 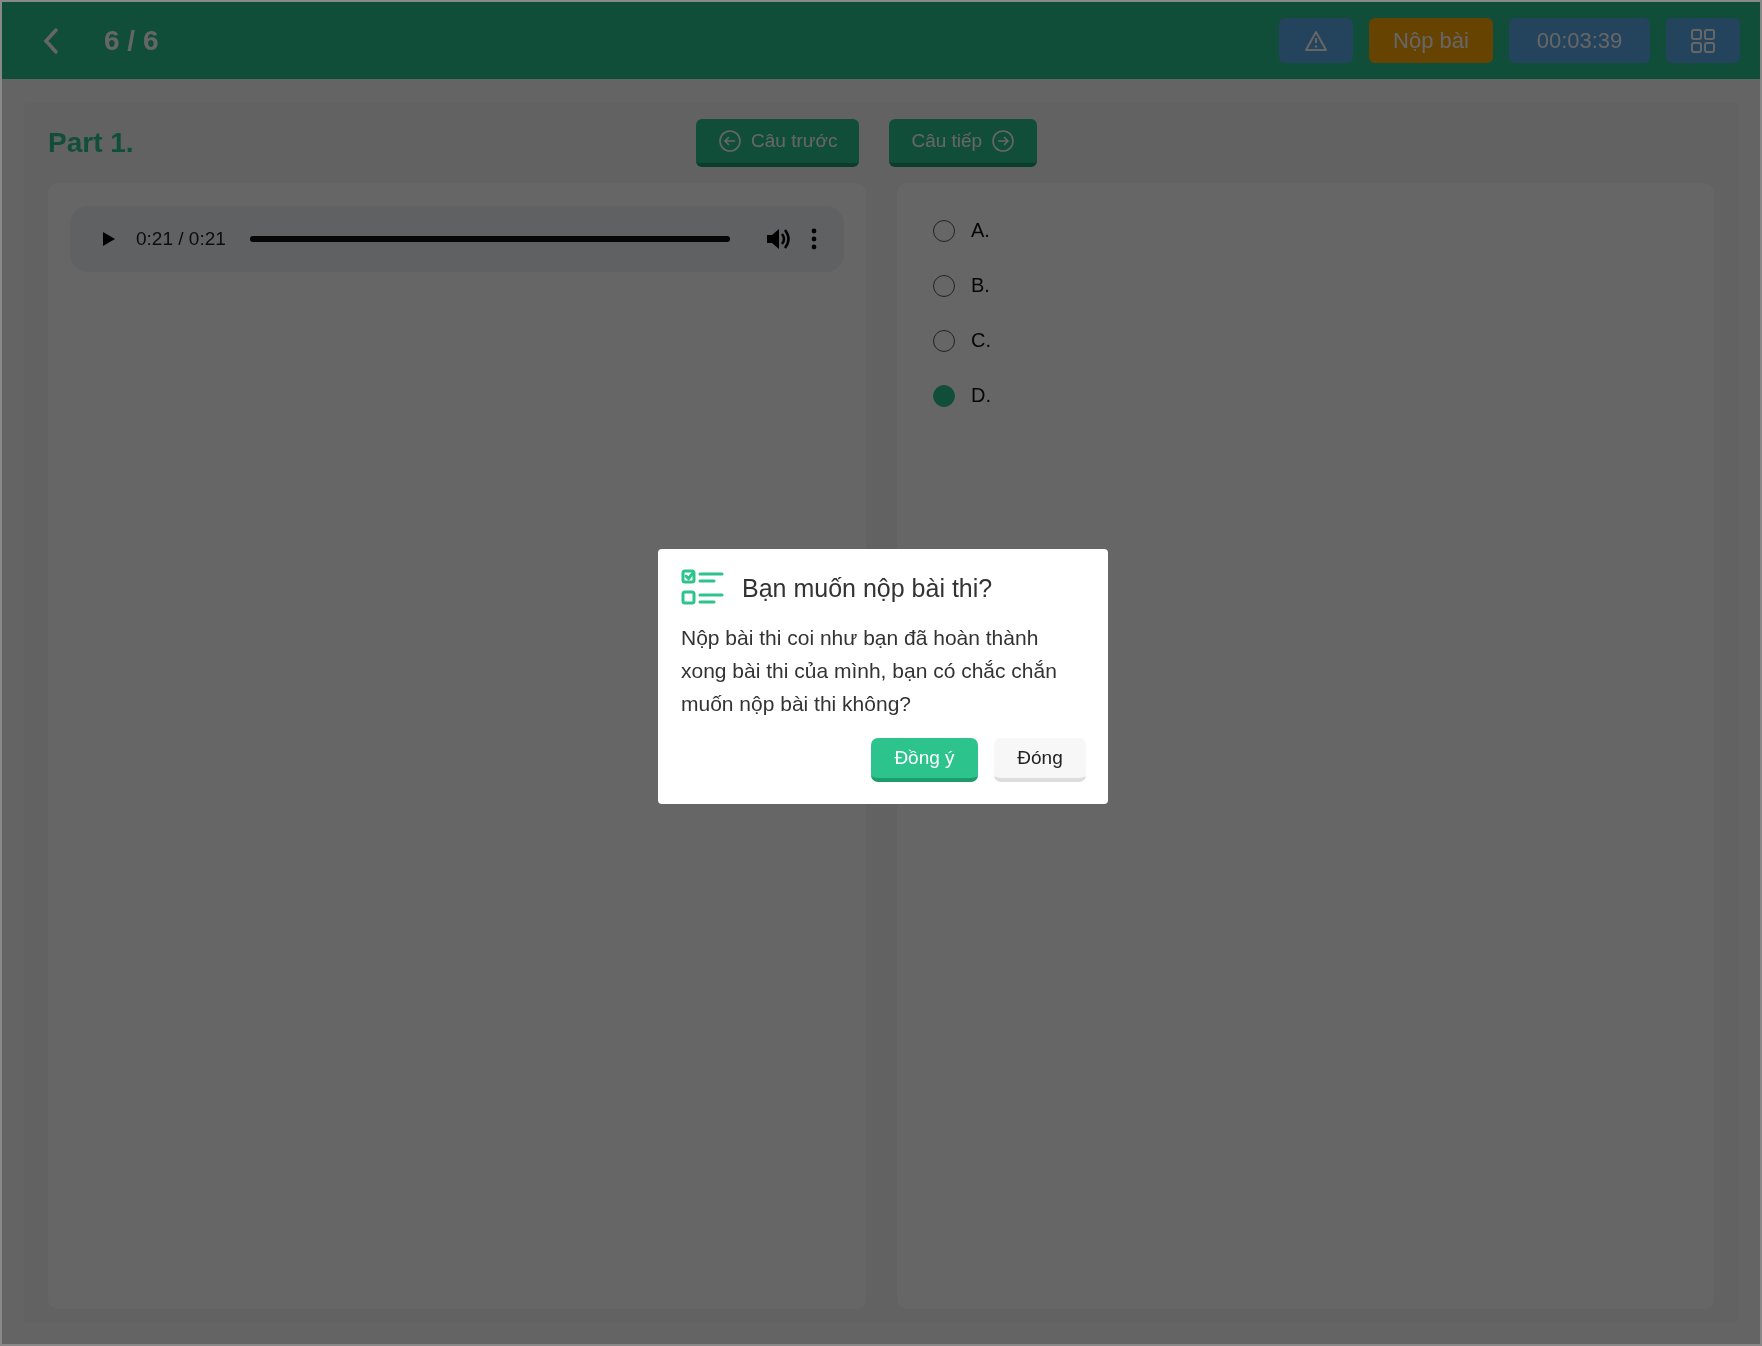 What do you see at coordinates (1579, 40) in the screenshot?
I see `timer: 00:03:39` at bounding box center [1579, 40].